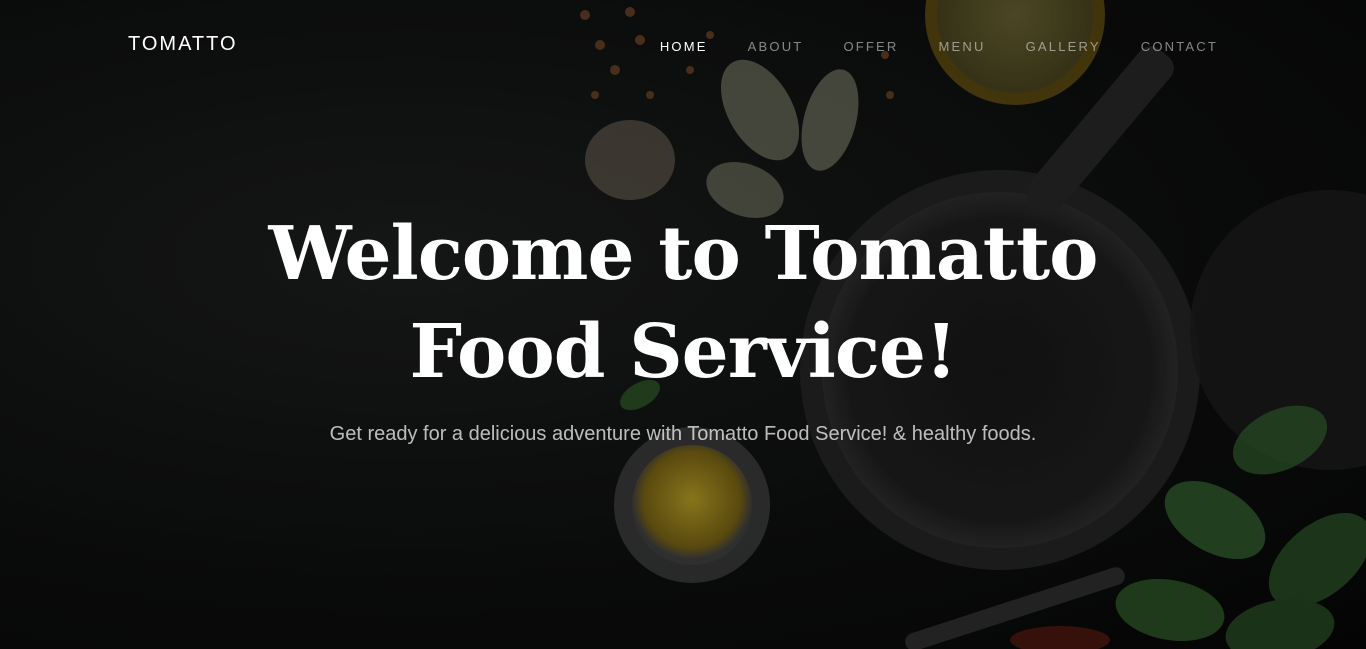 The width and height of the screenshot is (1366, 649). What do you see at coordinates (183, 44) in the screenshot?
I see `brand-logo: TOMATTO` at bounding box center [183, 44].